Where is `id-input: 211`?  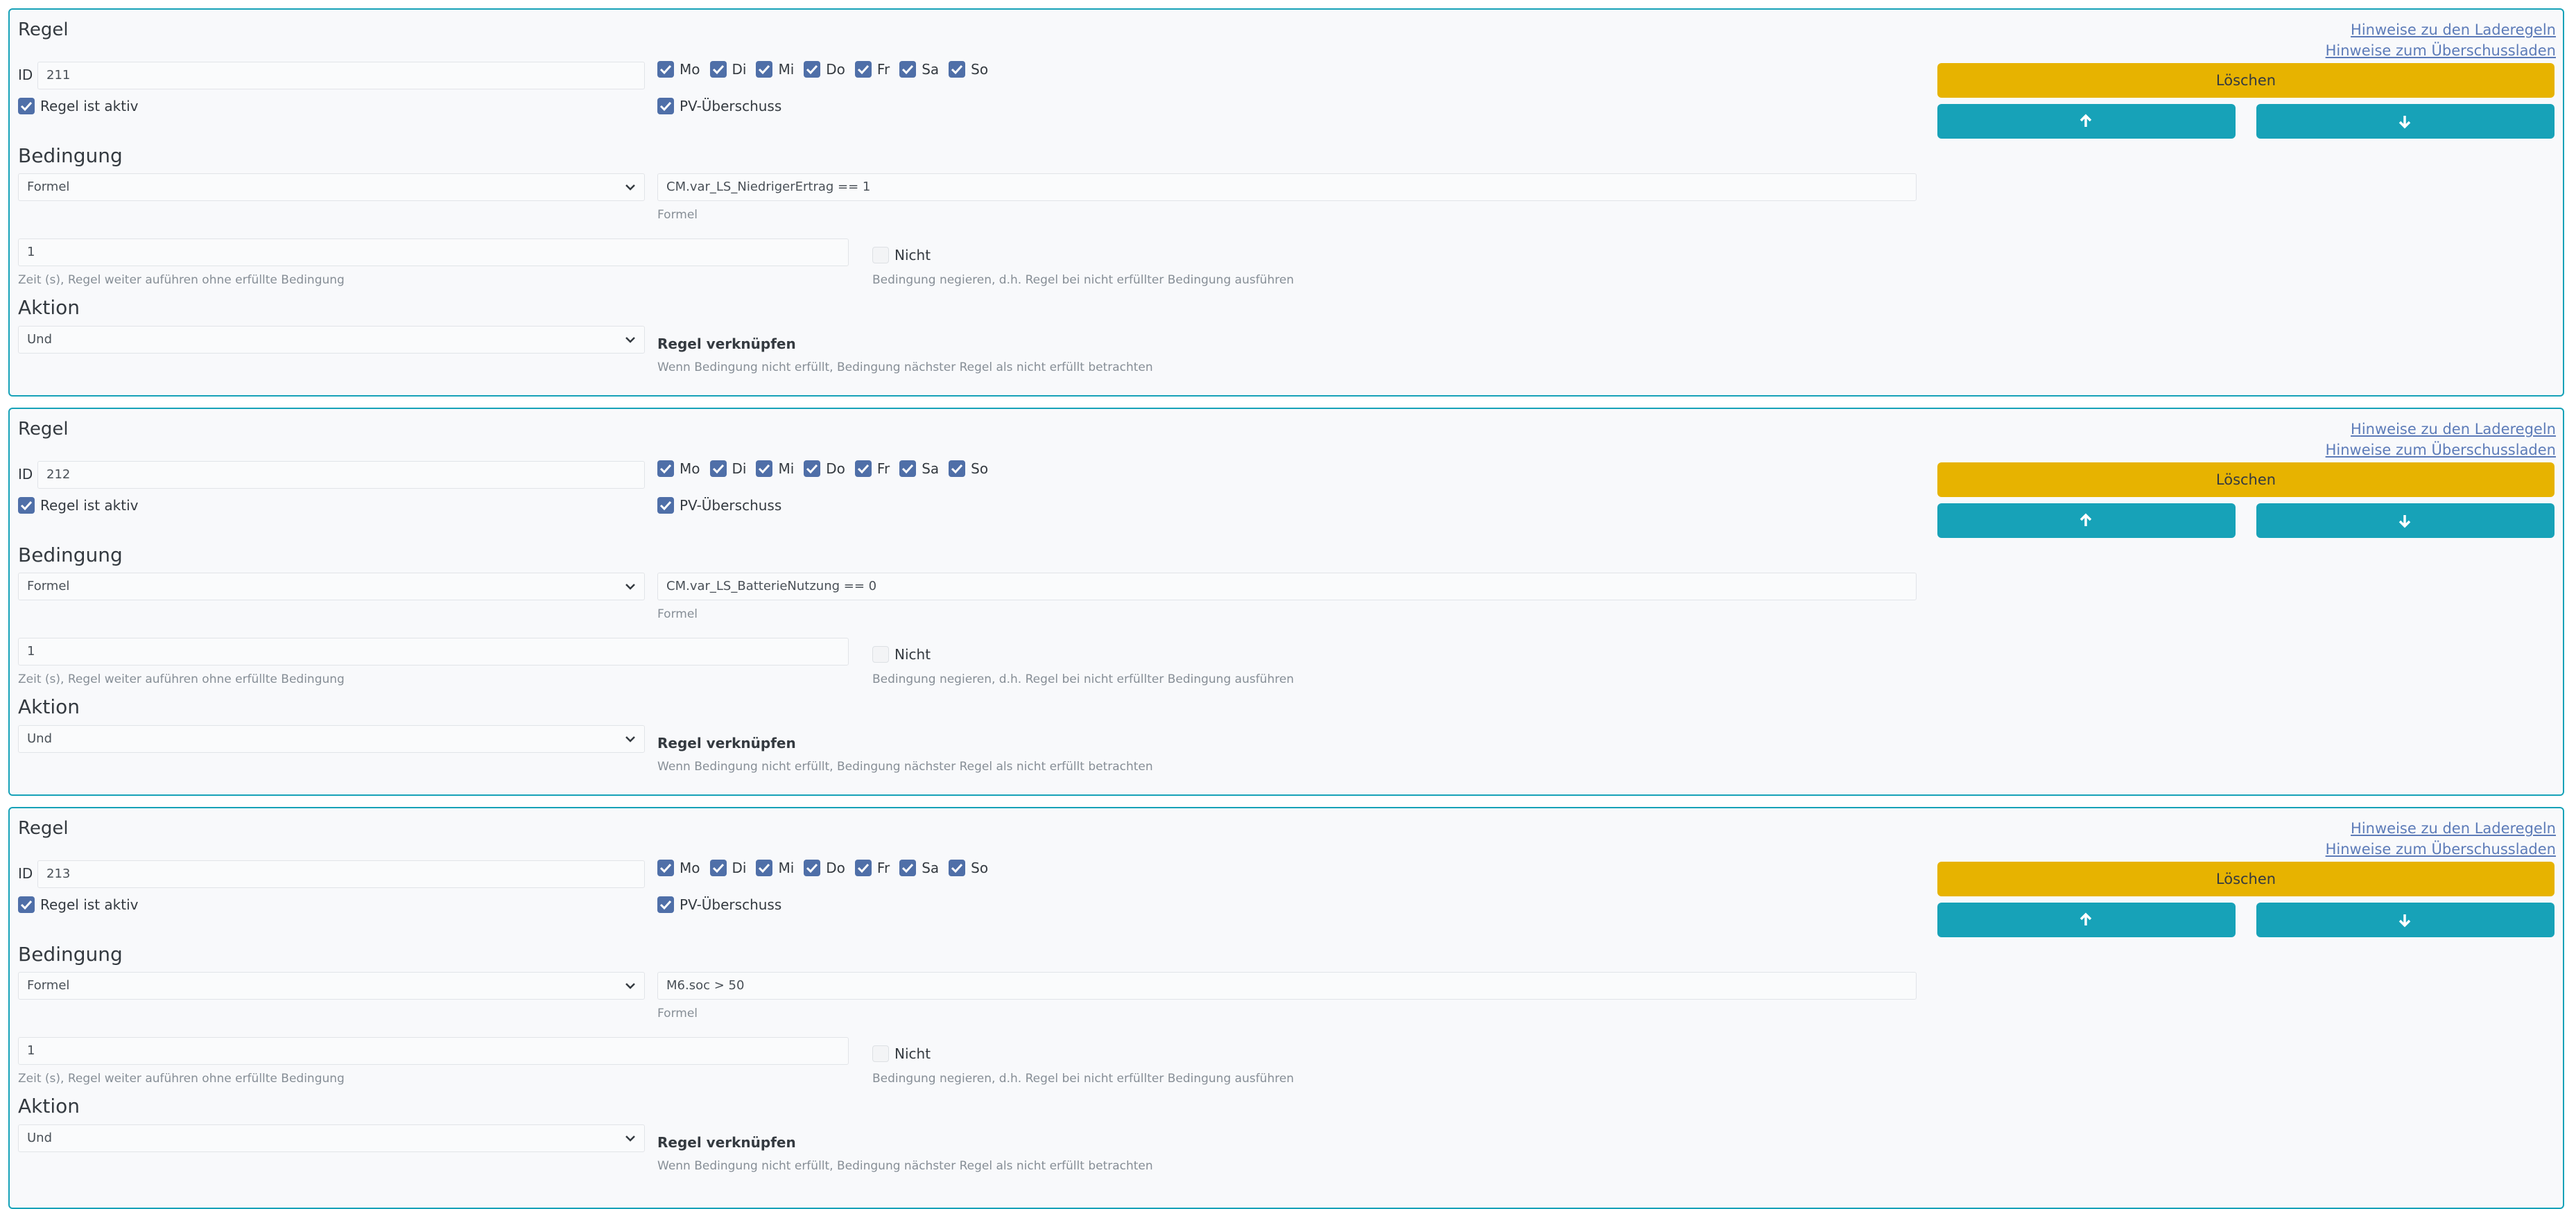
id-input: 211 is located at coordinates (341, 76).